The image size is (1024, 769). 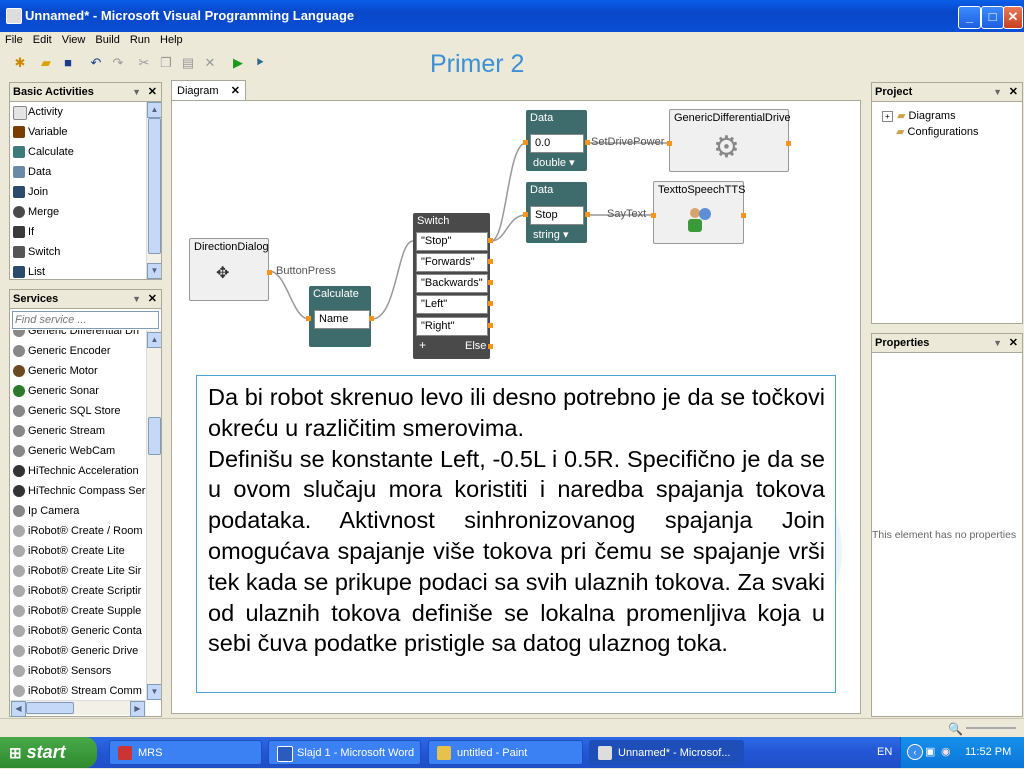 I want to click on copy-icon: ❐, so click(x=166, y=63).